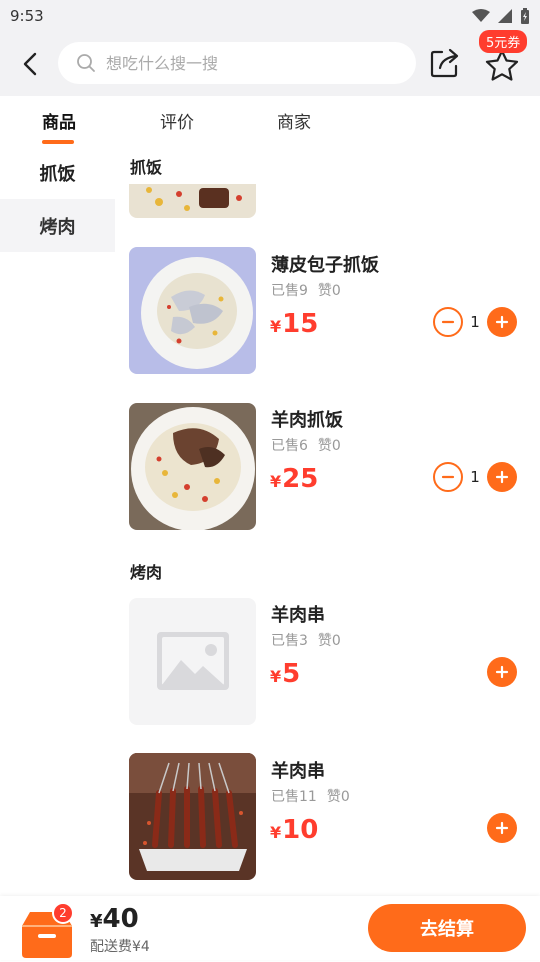 The height and width of the screenshot is (962, 540). I want to click on price-value: 25, so click(300, 479).